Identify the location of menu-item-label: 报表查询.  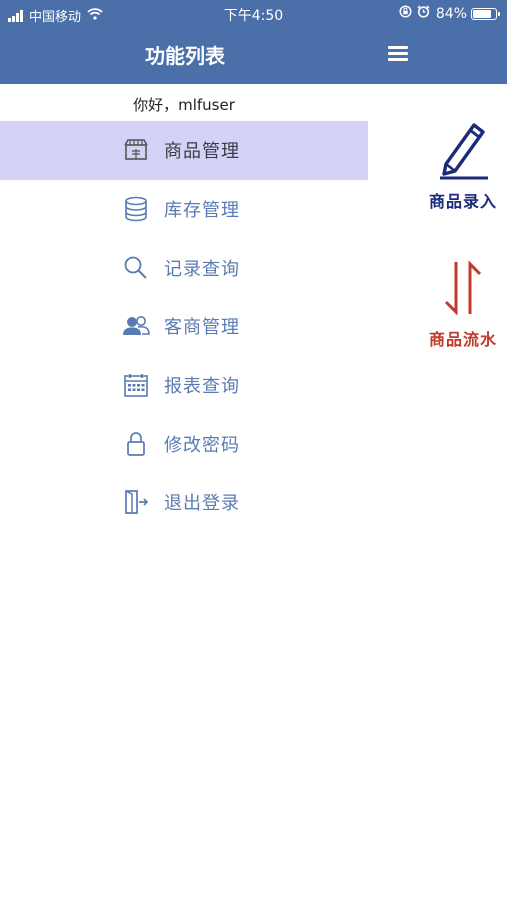
(202, 387).